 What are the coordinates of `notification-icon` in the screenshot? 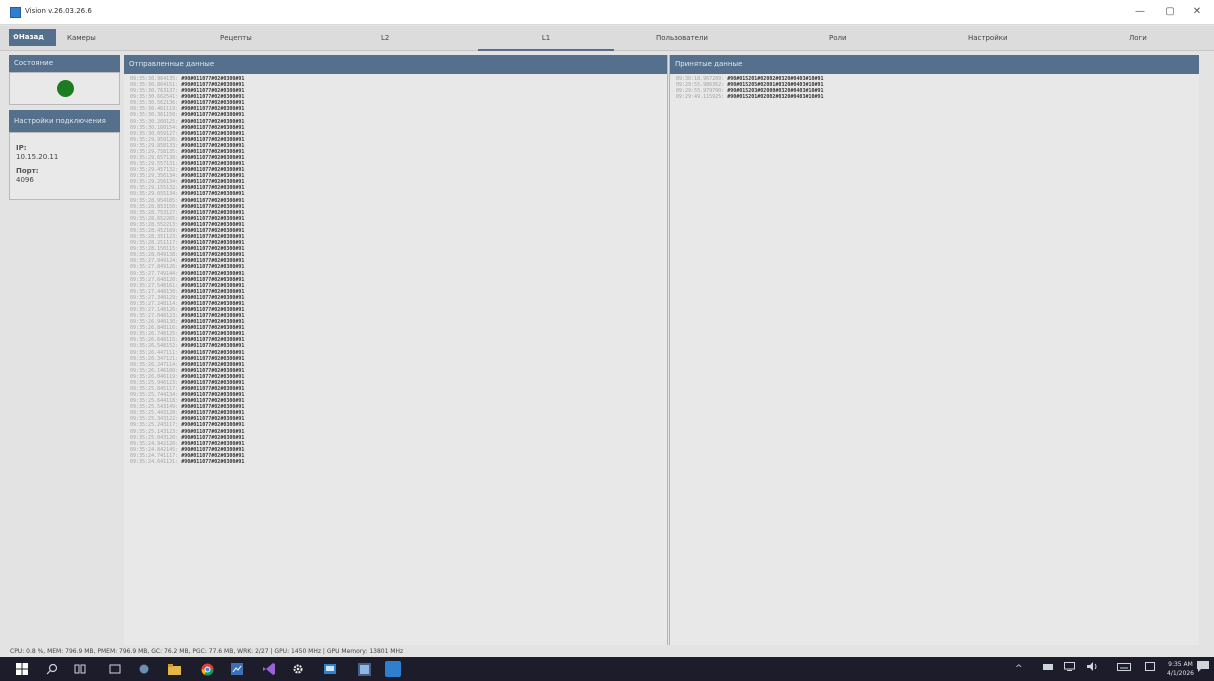 It's located at (1203, 668).